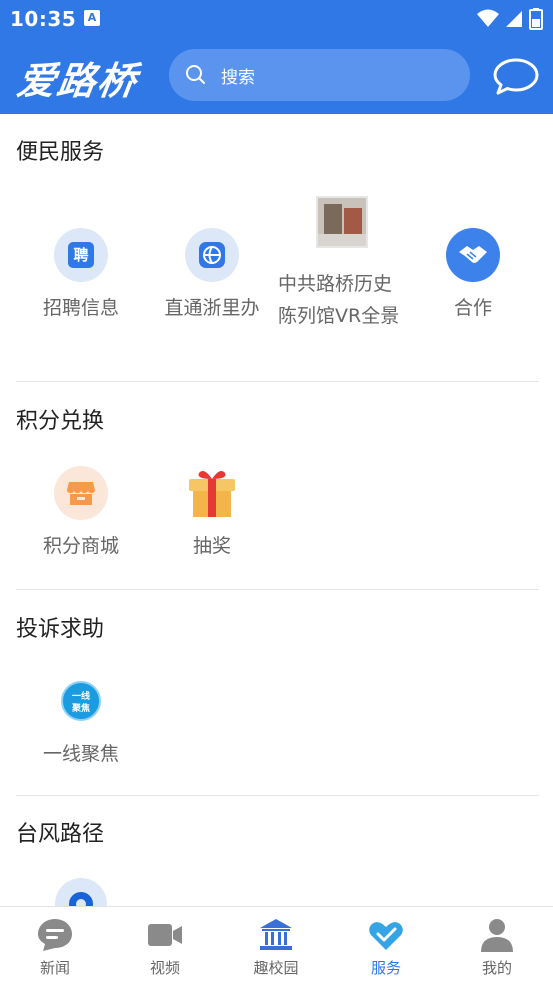 Image resolution: width=553 pixels, height=984 pixels. I want to click on nav-service: 服务, so click(386, 945).